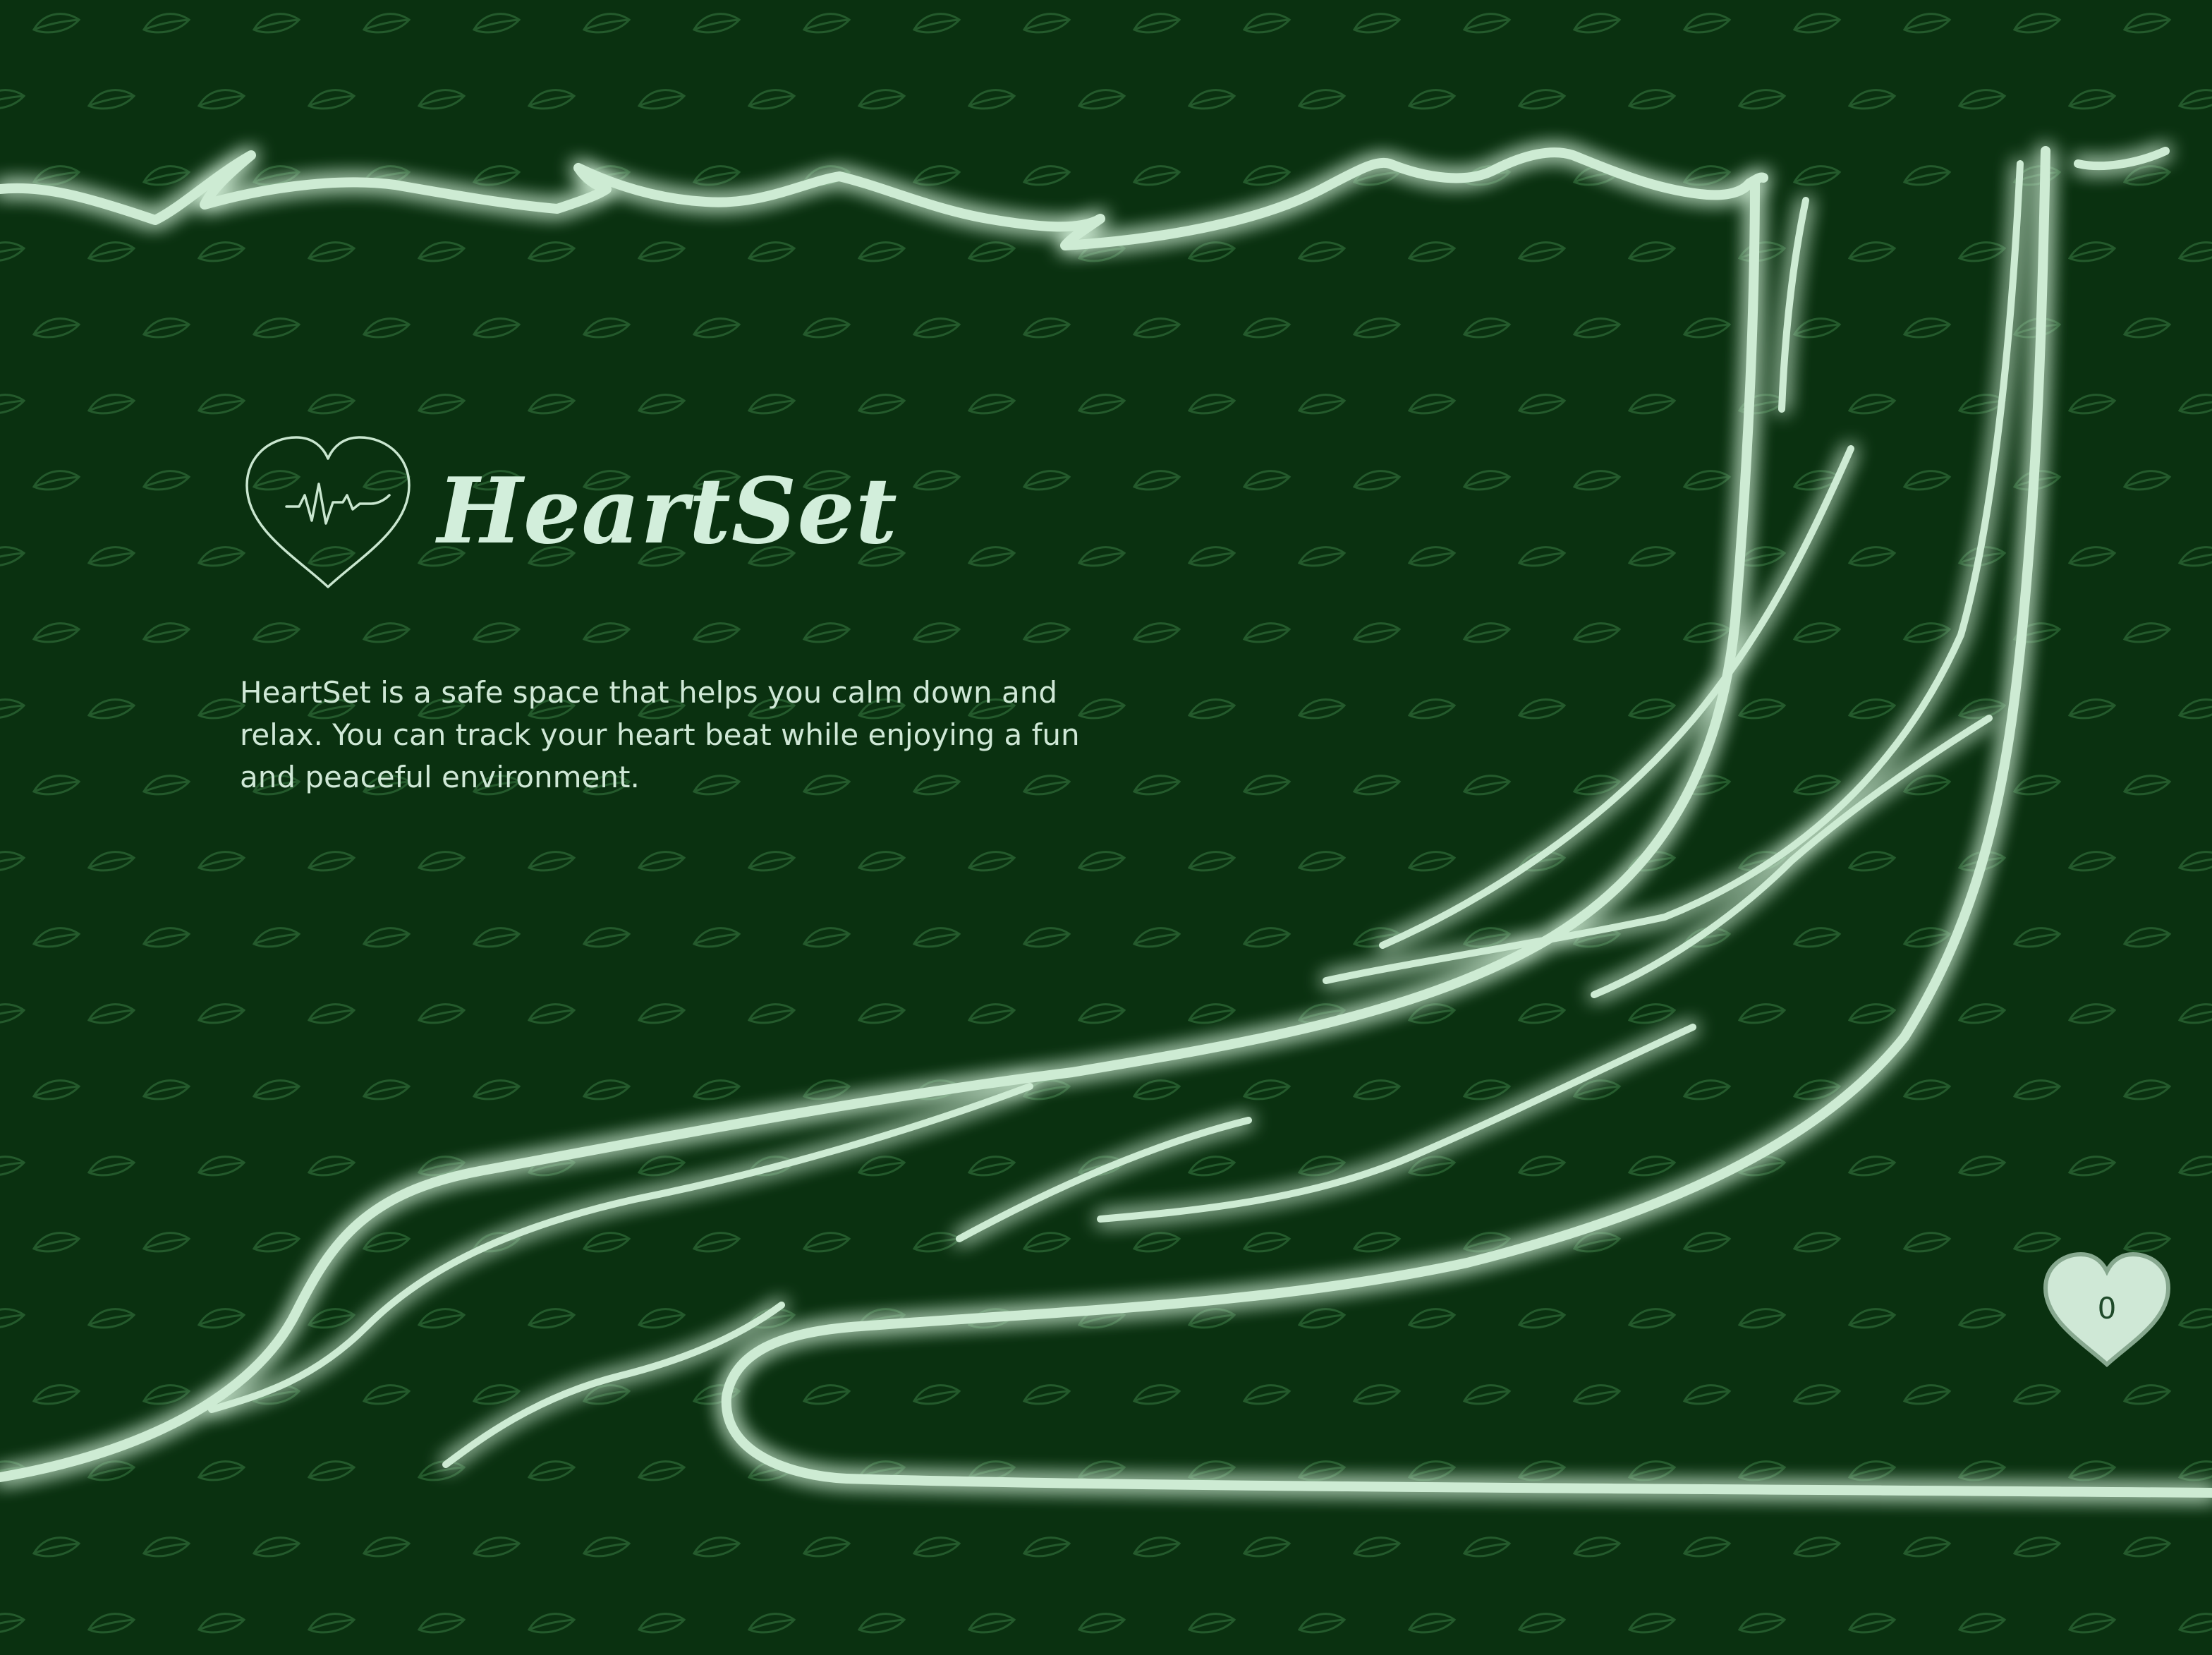 This screenshot has height=1655, width=2212. Describe the element at coordinates (328, 512) in the screenshot. I see `heart-pulse-icon` at that location.